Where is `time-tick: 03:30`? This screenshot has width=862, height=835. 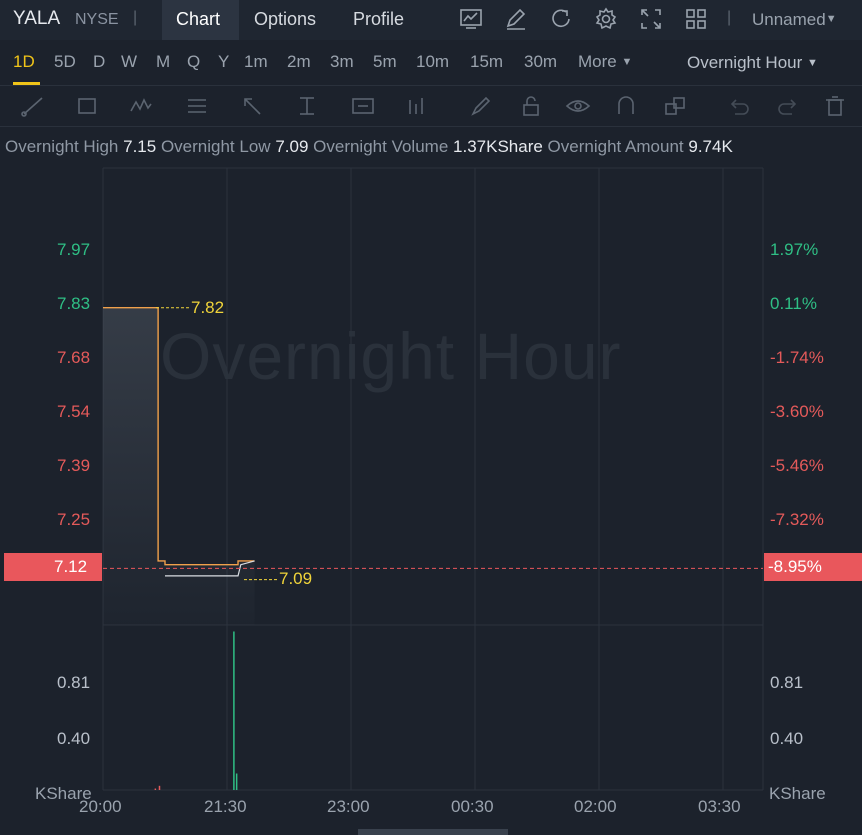
time-tick: 03:30 is located at coordinates (719, 806).